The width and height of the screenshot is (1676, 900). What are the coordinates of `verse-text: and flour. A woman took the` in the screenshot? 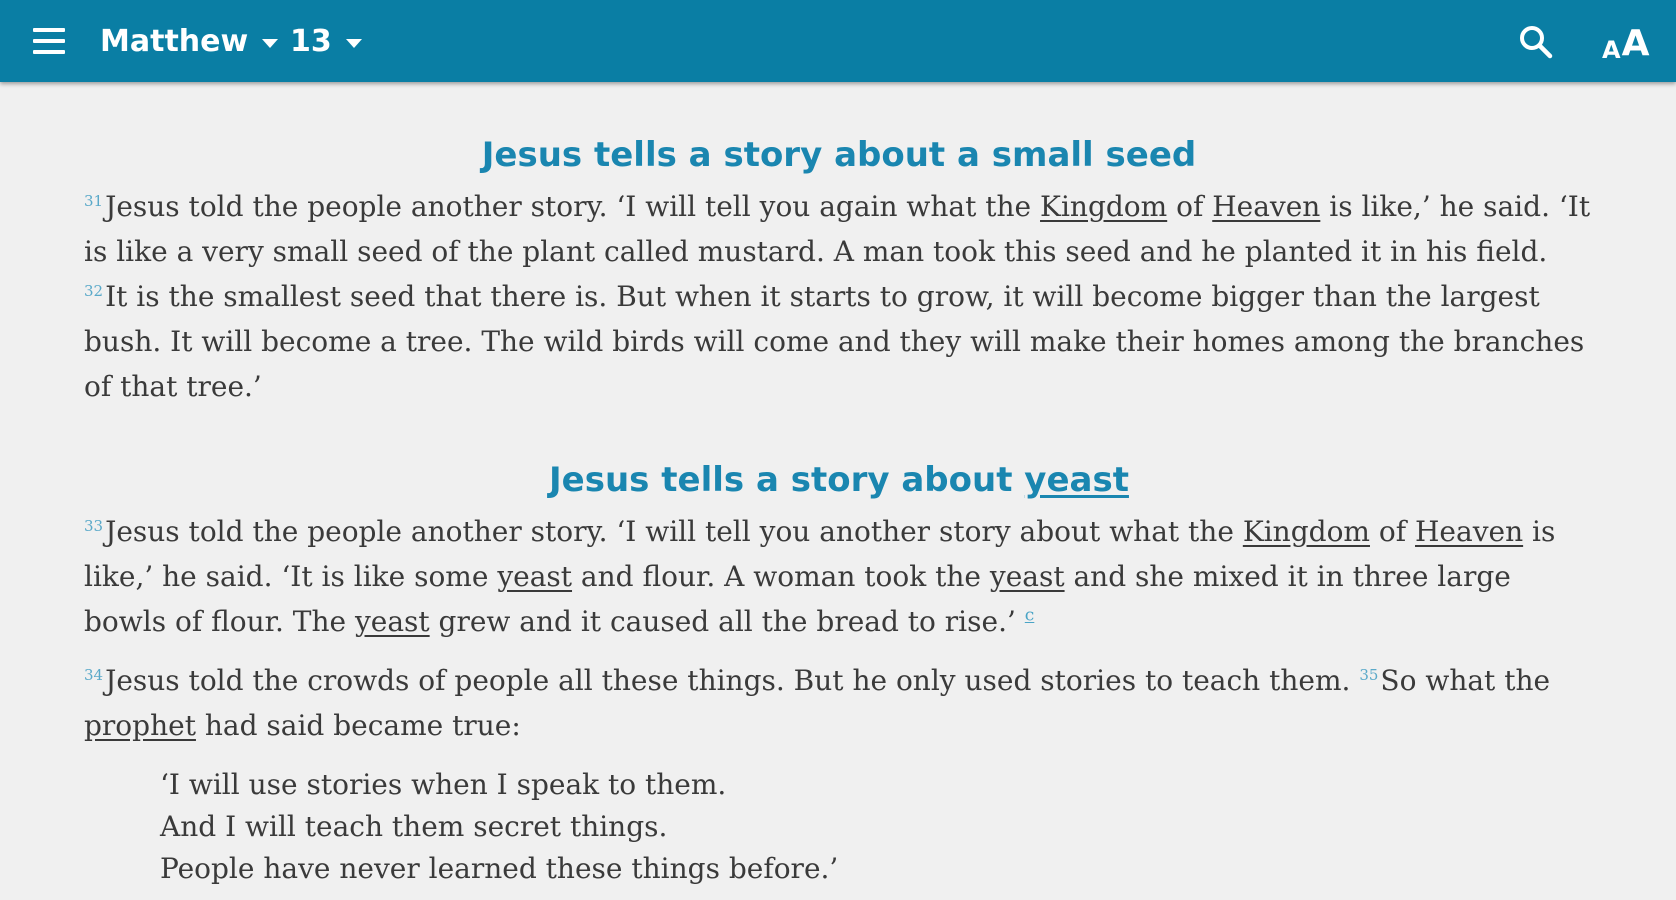 It's located at (781, 576).